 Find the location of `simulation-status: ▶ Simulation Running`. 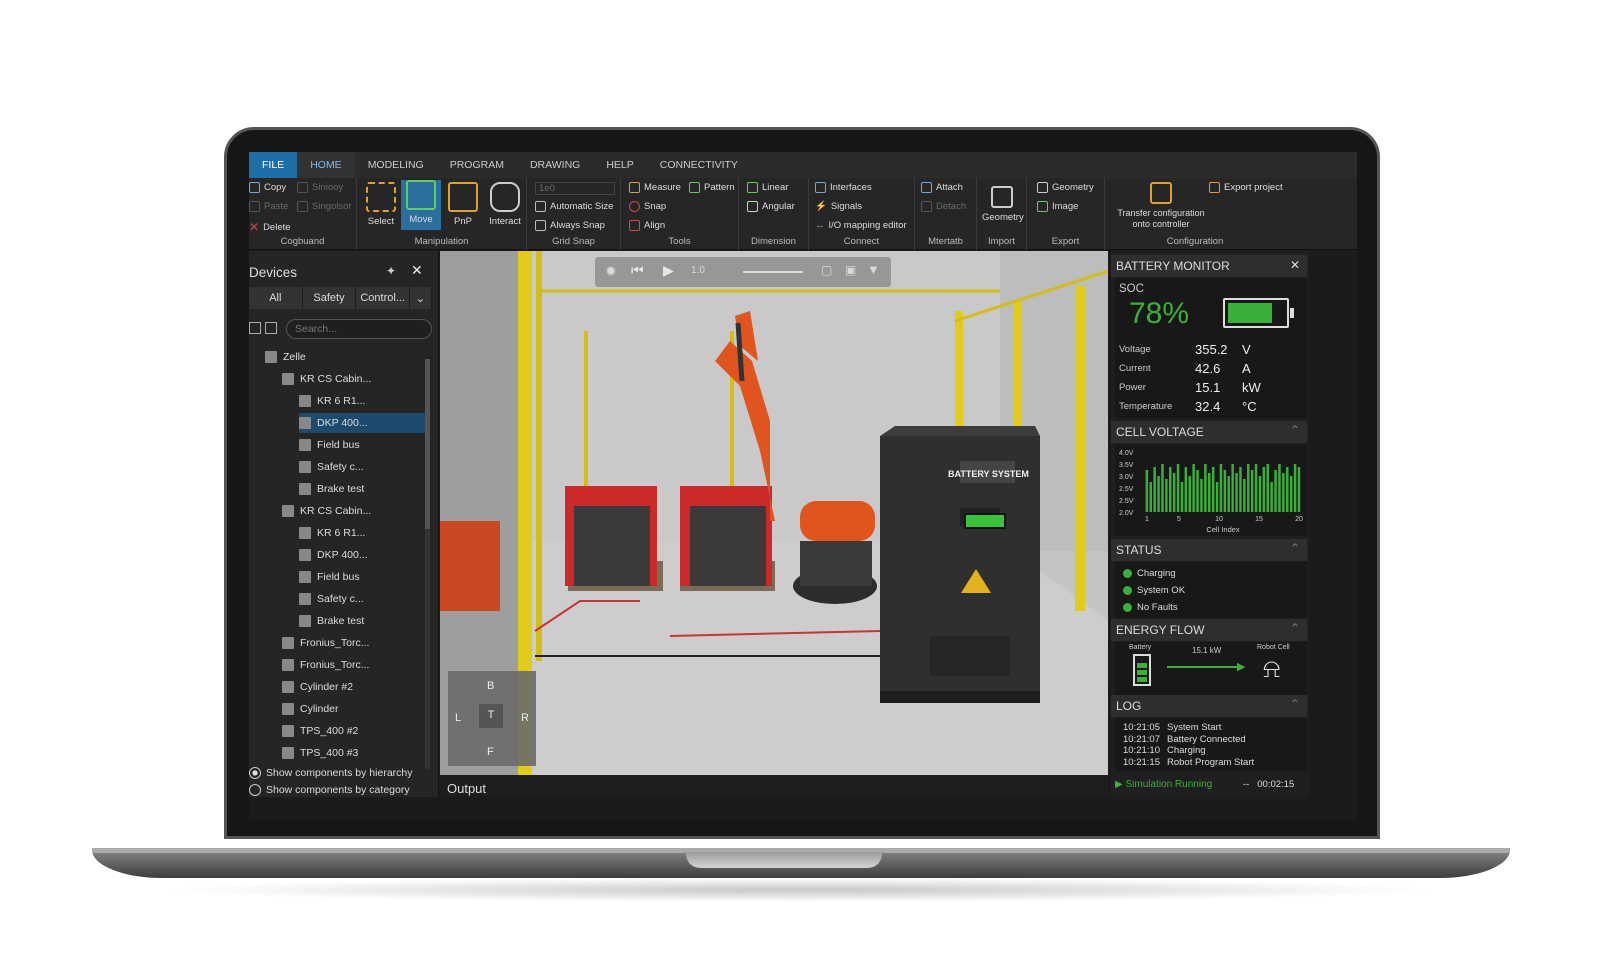

simulation-status: ▶ Simulation Running is located at coordinates (1164, 784).